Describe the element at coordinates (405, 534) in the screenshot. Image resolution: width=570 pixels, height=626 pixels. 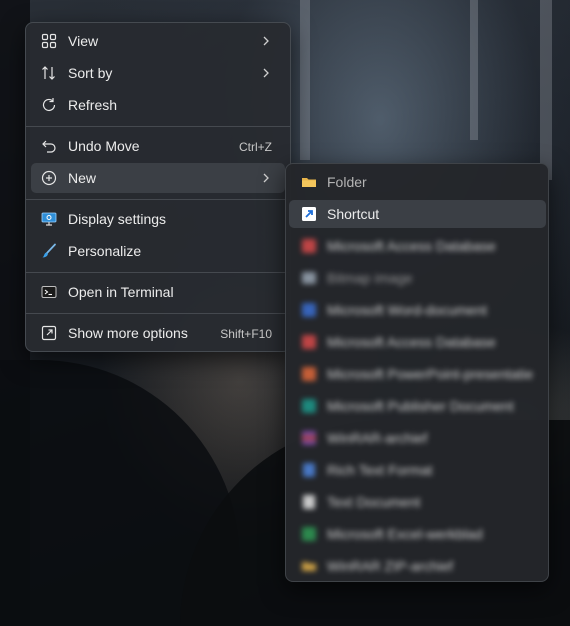
I see `submenu-item-label: Microsoft Excel-werkblad` at that location.